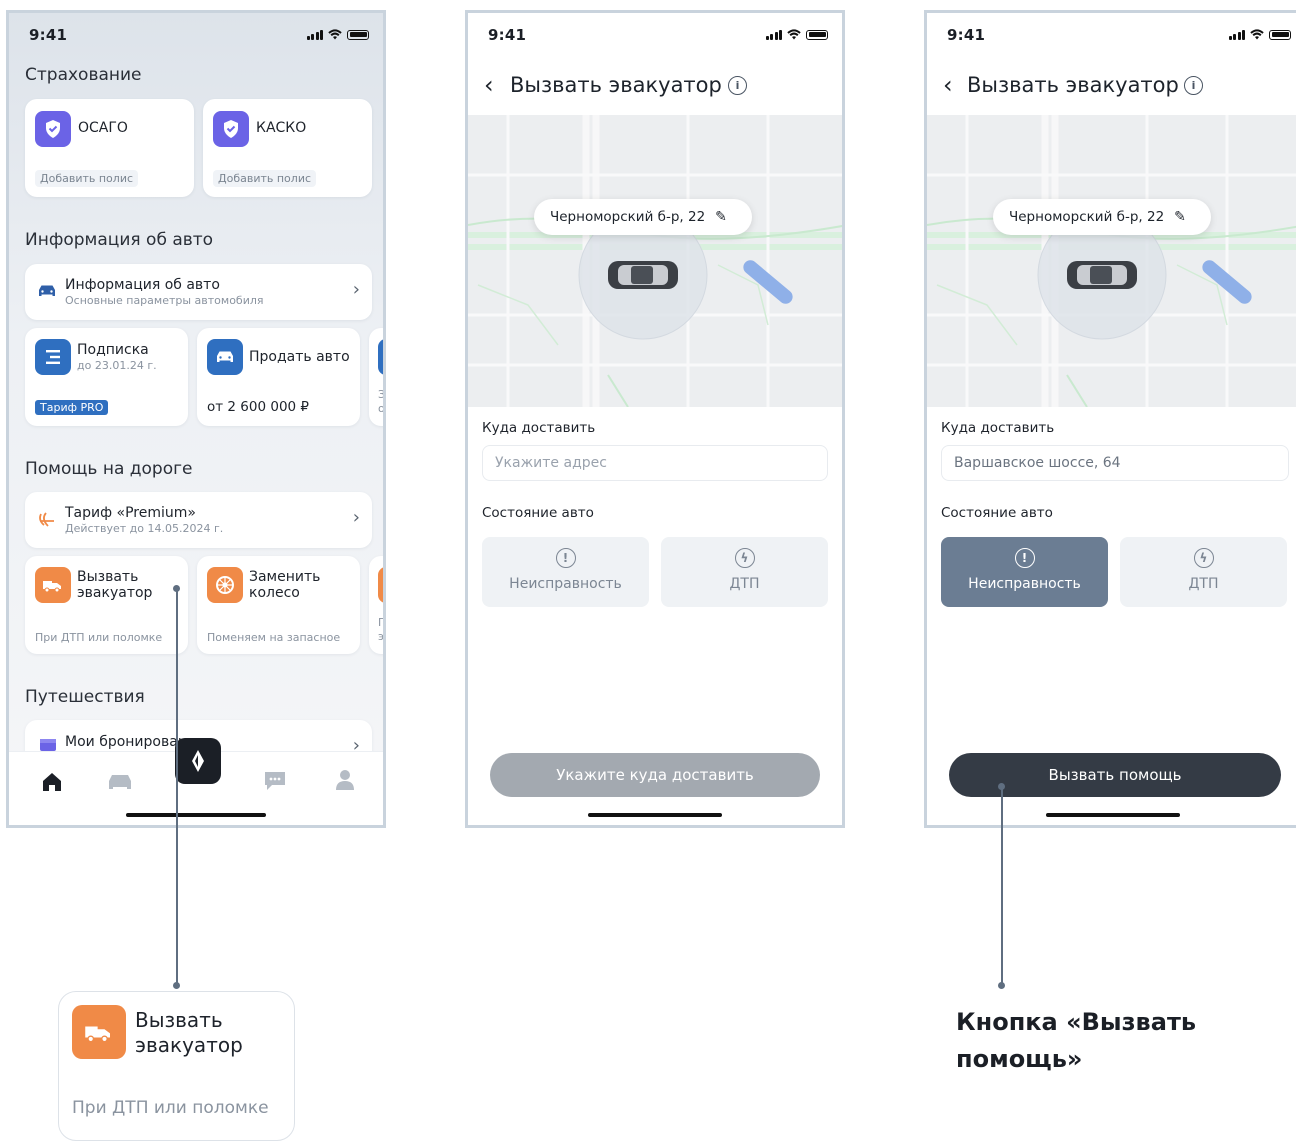 The image size is (1296, 1141). Describe the element at coordinates (655, 775) in the screenshot. I see `disabled-submit-button: Укажите куда доставить` at that location.